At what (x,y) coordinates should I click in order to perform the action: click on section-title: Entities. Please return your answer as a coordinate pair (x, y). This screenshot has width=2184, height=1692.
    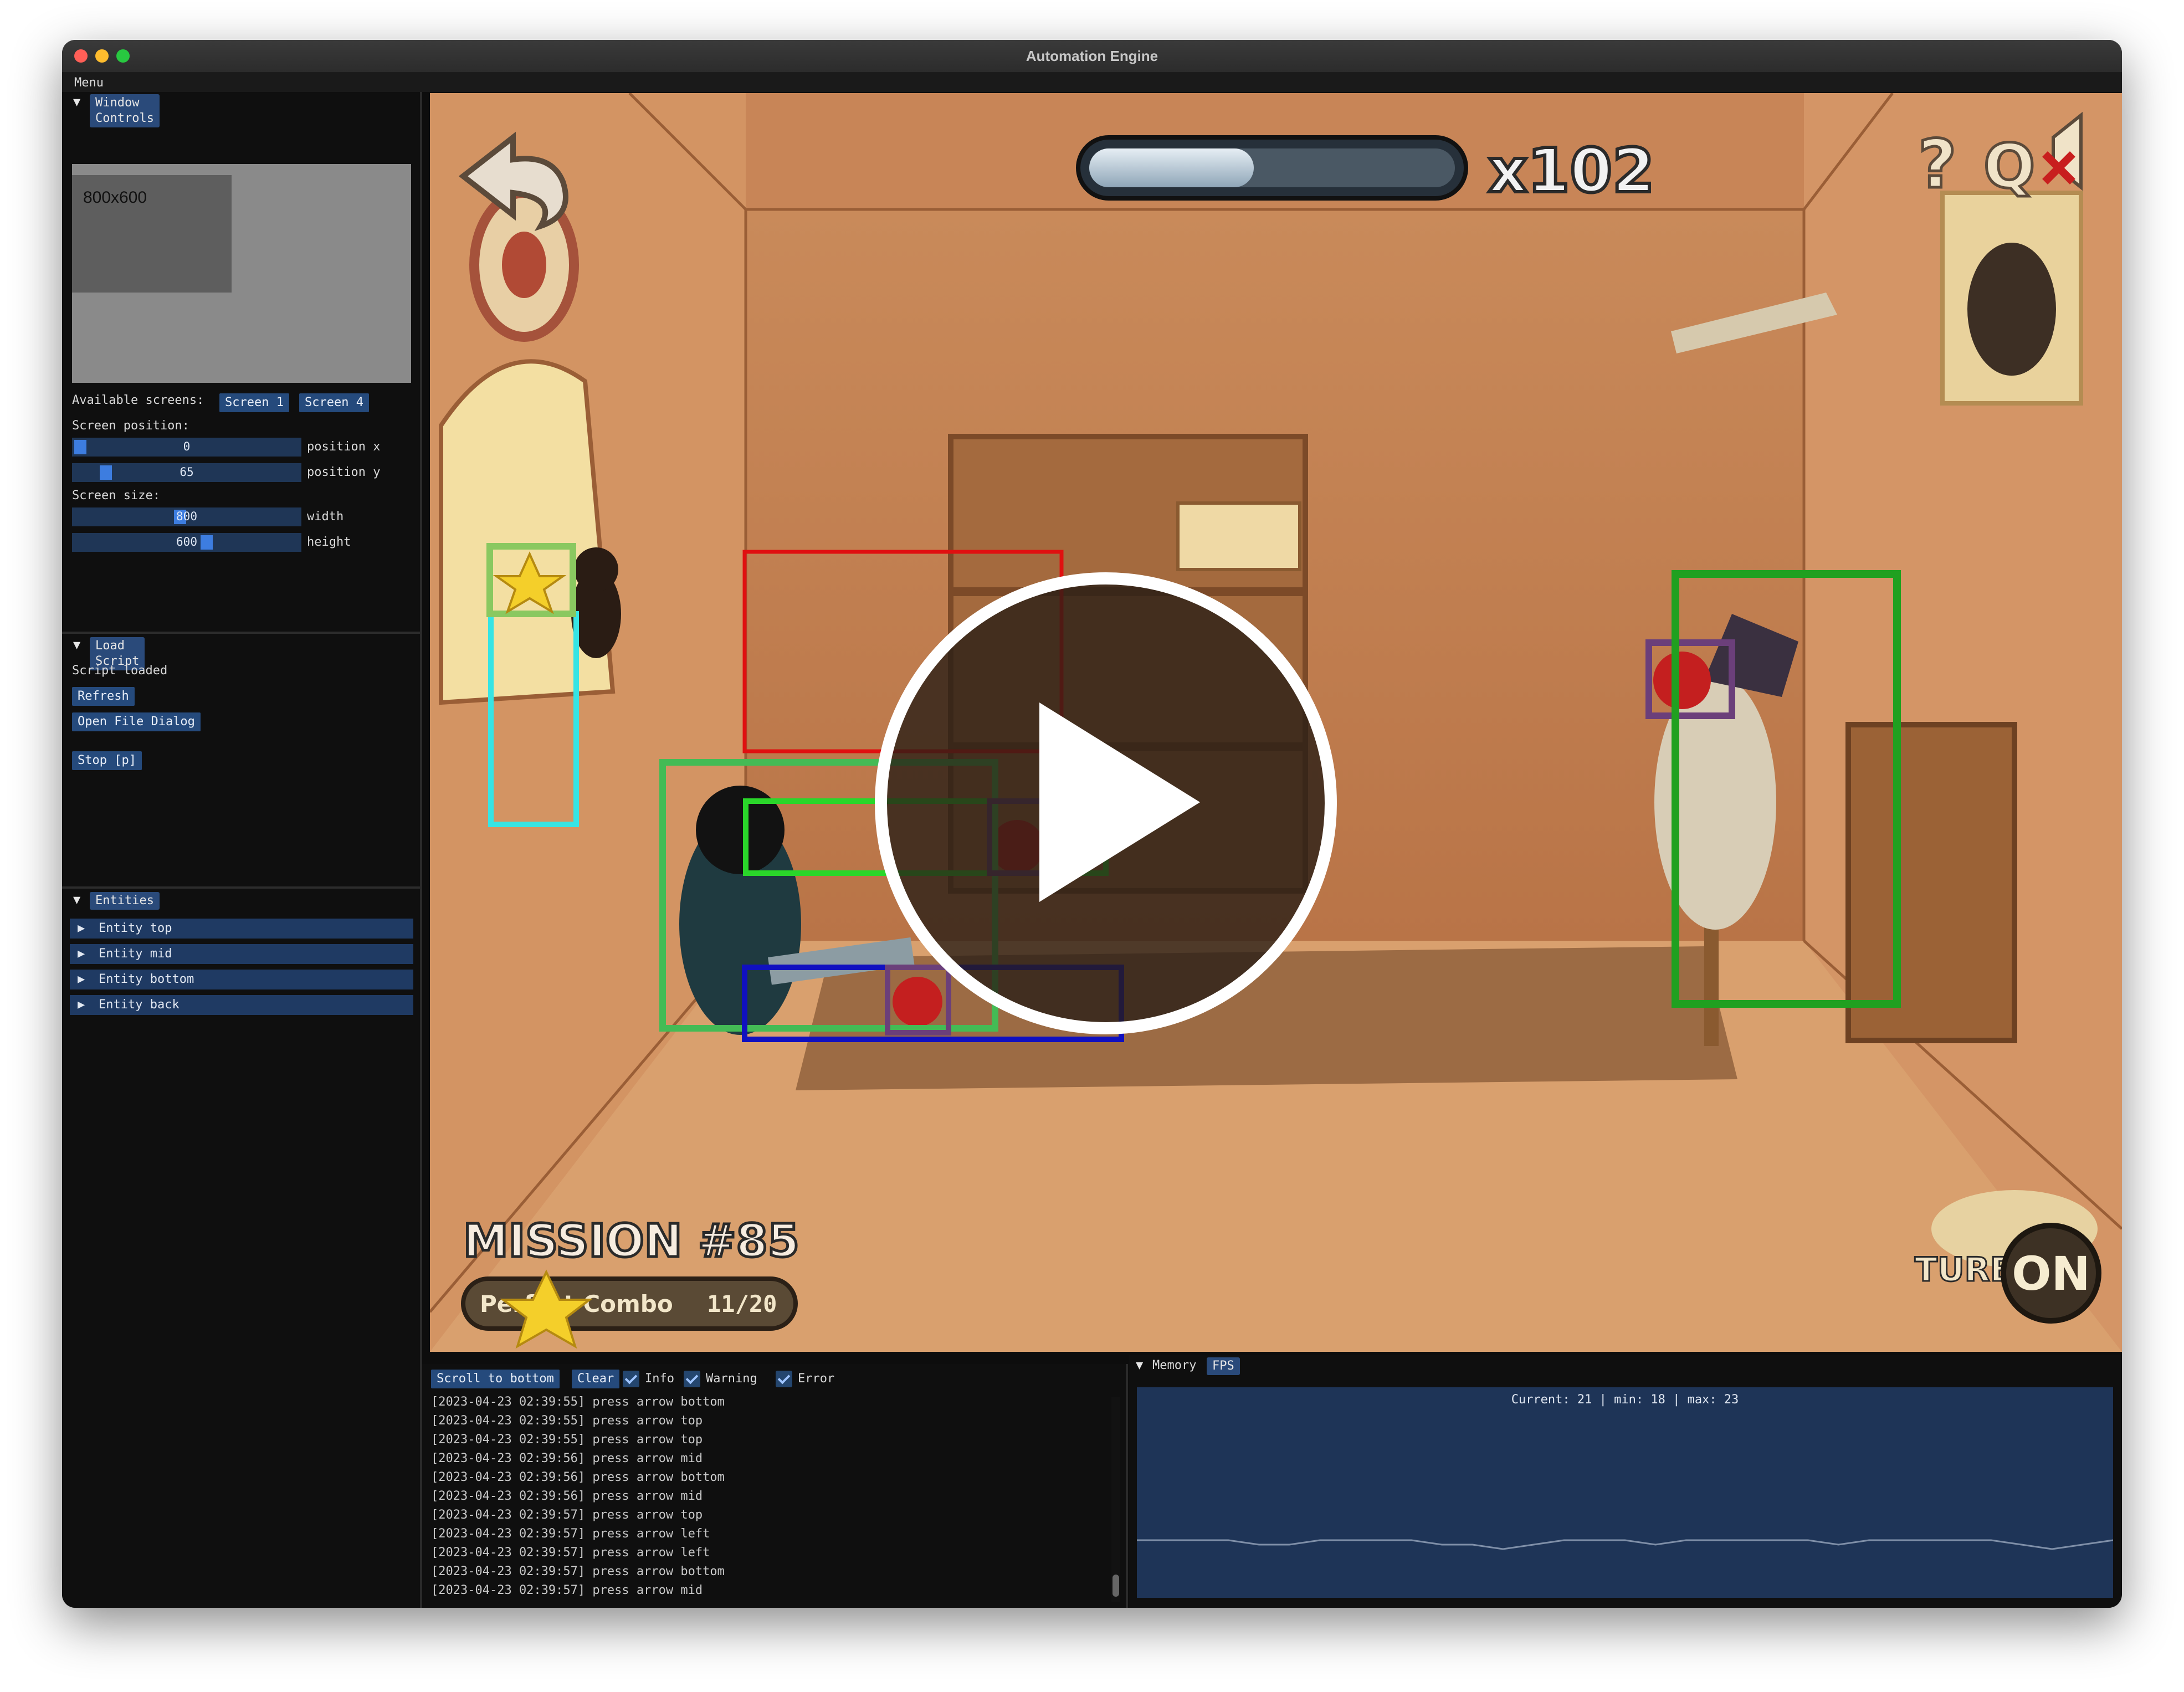
    Looking at the image, I should click on (125, 901).